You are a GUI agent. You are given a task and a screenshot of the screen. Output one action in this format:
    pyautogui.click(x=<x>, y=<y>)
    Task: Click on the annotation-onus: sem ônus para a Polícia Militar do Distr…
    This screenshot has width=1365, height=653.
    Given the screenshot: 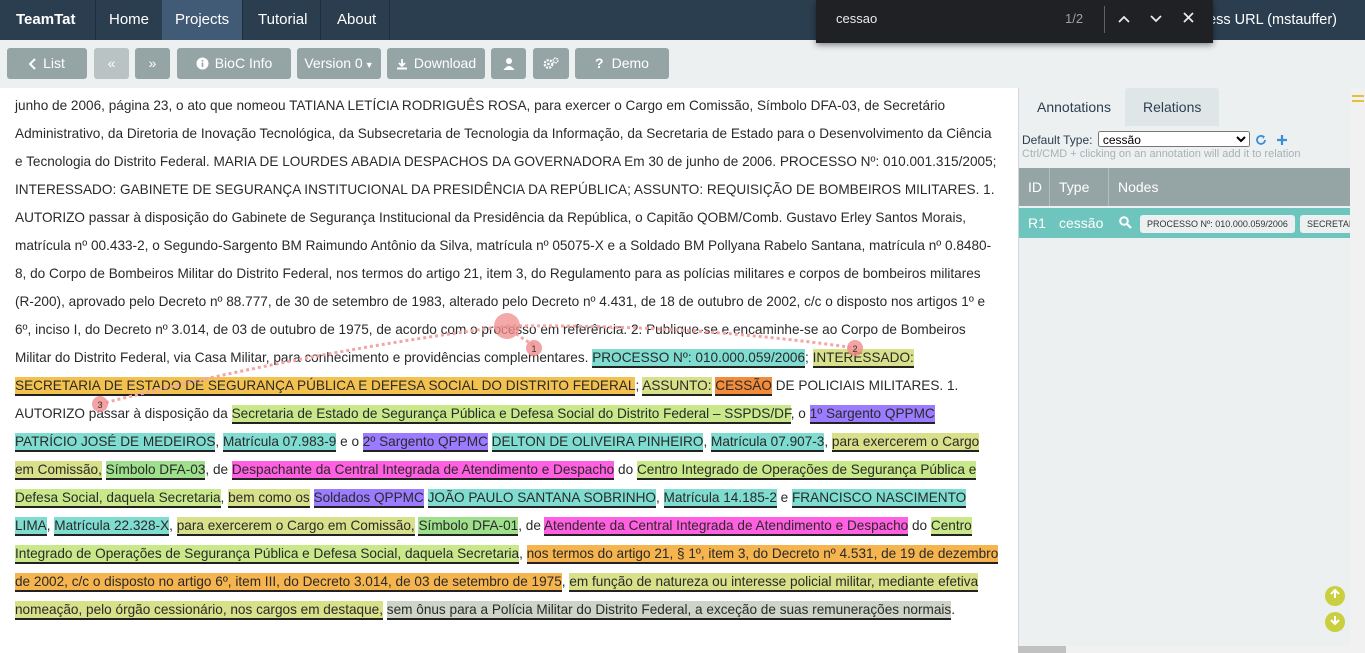 What is the action you would take?
    pyautogui.click(x=669, y=610)
    